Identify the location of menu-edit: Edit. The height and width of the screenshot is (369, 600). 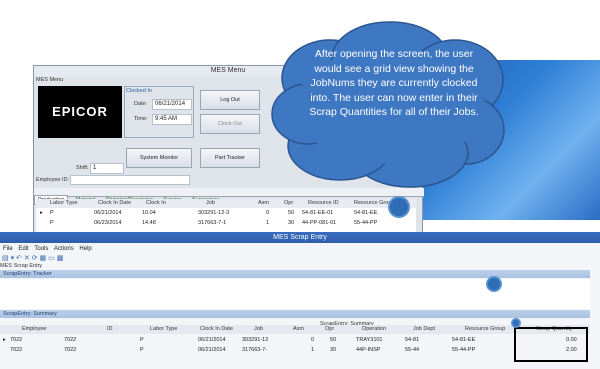
(23, 249).